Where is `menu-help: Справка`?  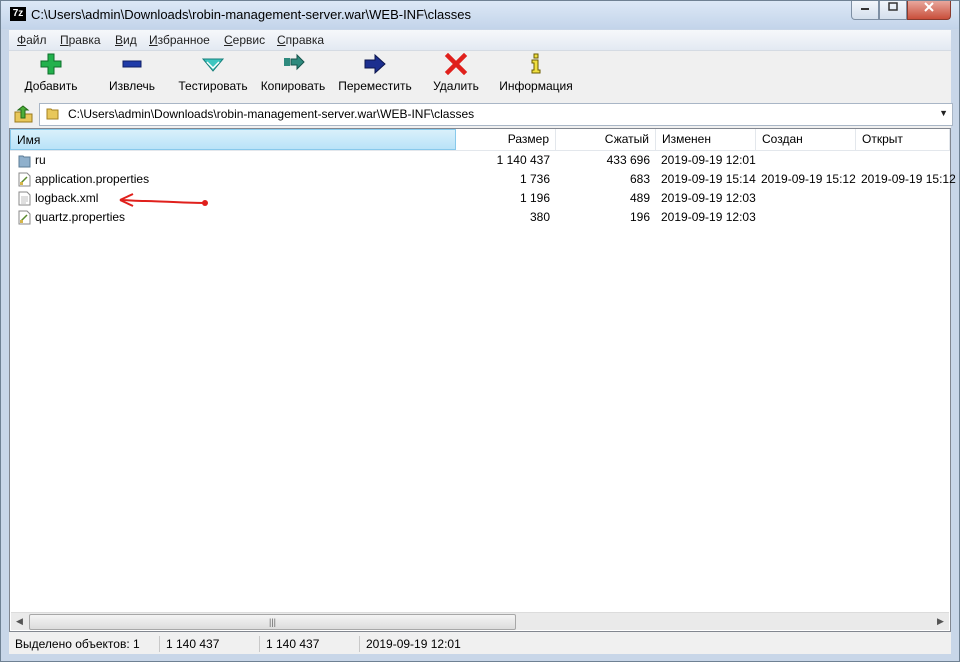 menu-help: Справка is located at coordinates (300, 40).